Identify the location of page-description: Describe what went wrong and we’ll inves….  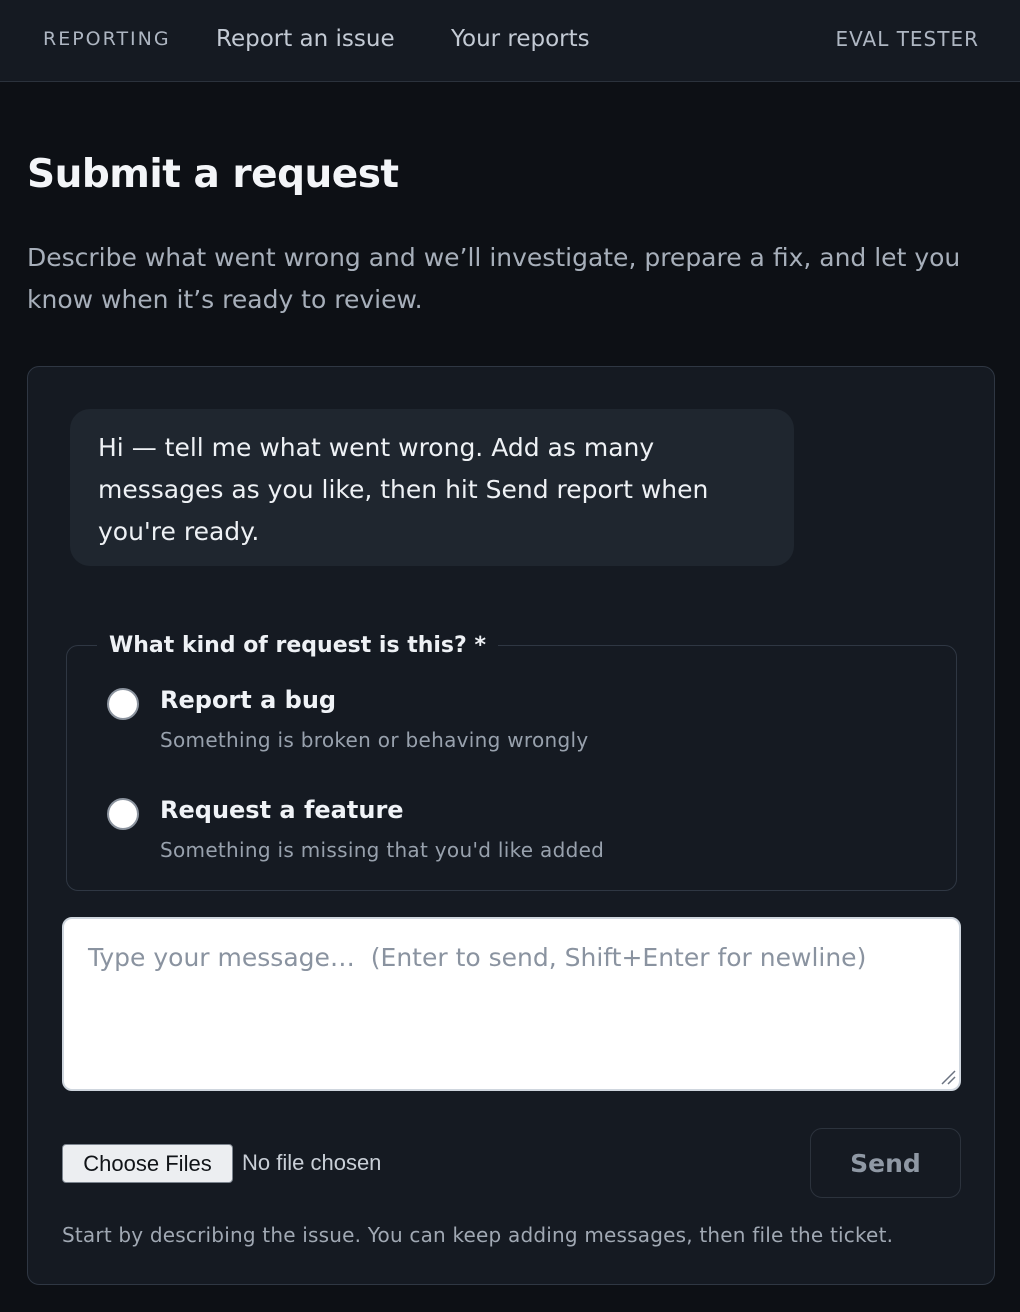
(494, 278).